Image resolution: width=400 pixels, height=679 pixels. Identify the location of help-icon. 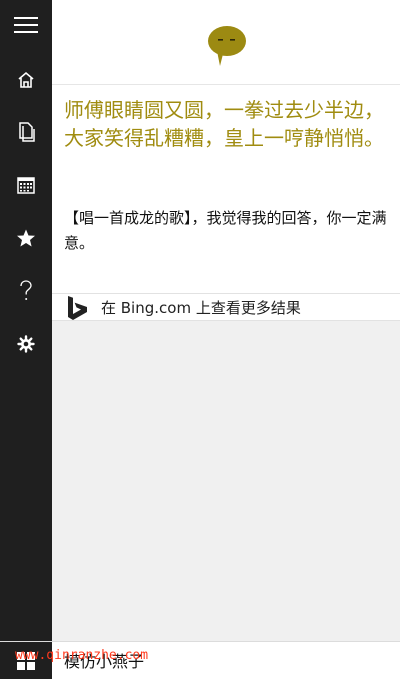
(26, 290).